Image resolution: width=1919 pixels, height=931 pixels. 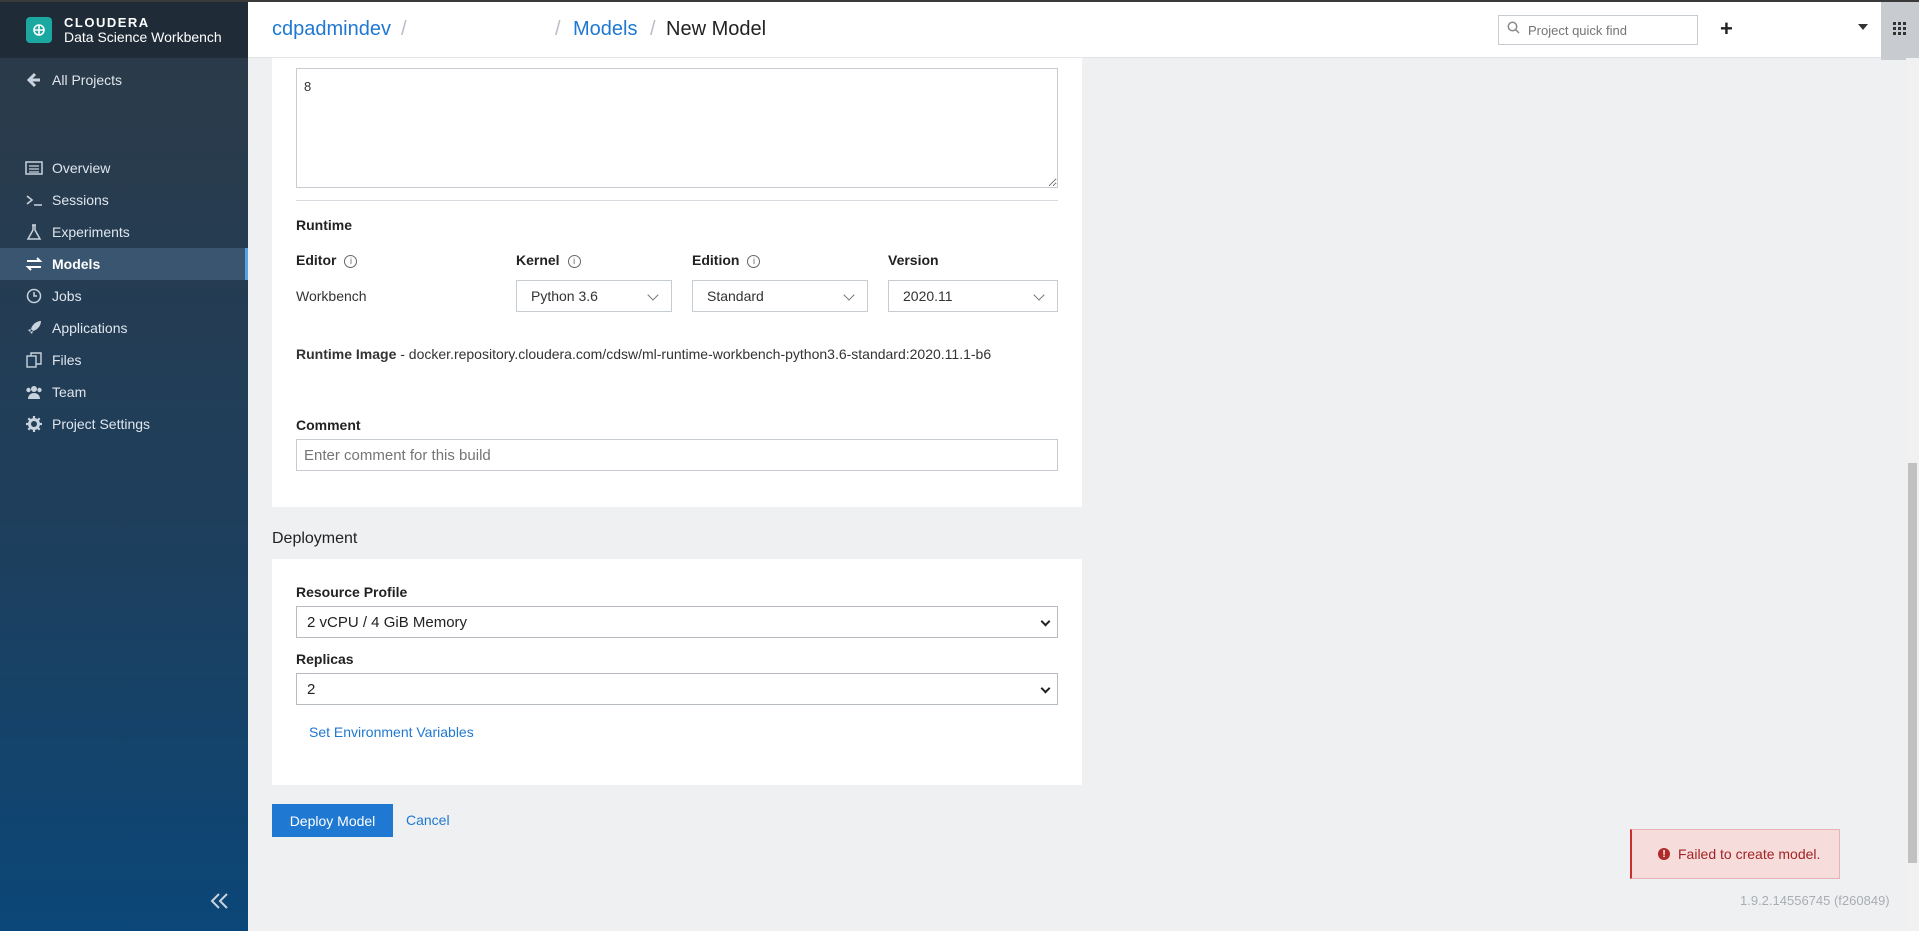 What do you see at coordinates (387, 622) in the screenshot?
I see `resource-profile-value: 2 vCPU / 4 GiB Memory` at bounding box center [387, 622].